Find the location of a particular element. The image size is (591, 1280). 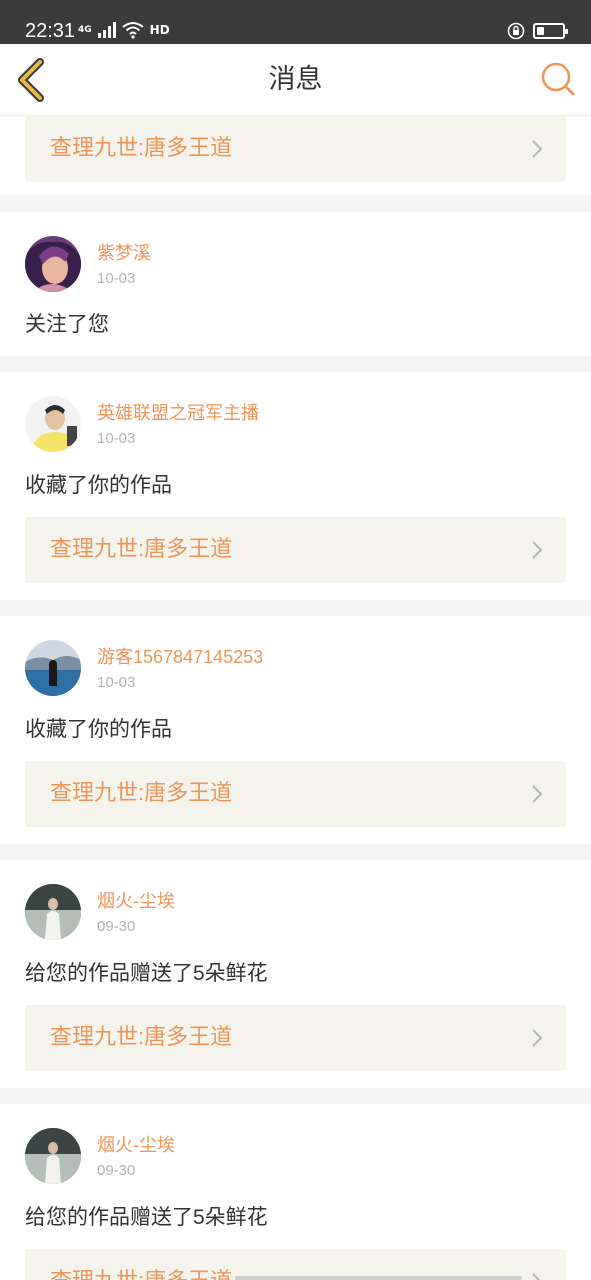

status-bar: 22:31 4G HD is located at coordinates (295, 22).